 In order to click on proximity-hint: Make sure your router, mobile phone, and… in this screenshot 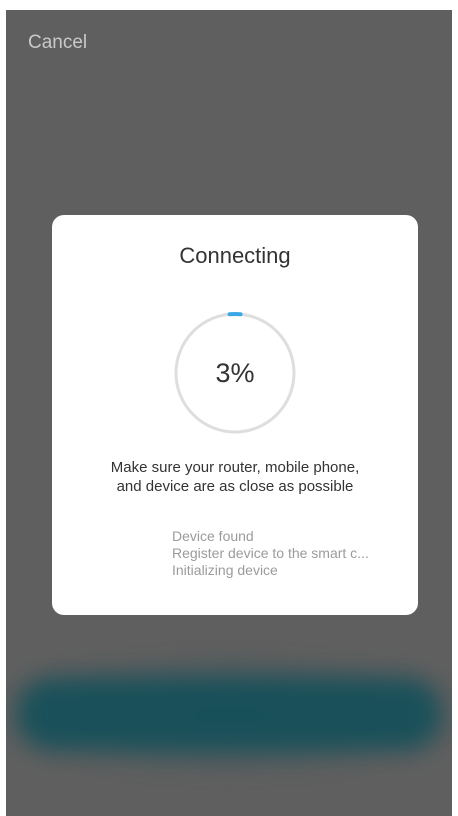, I will do `click(235, 477)`.